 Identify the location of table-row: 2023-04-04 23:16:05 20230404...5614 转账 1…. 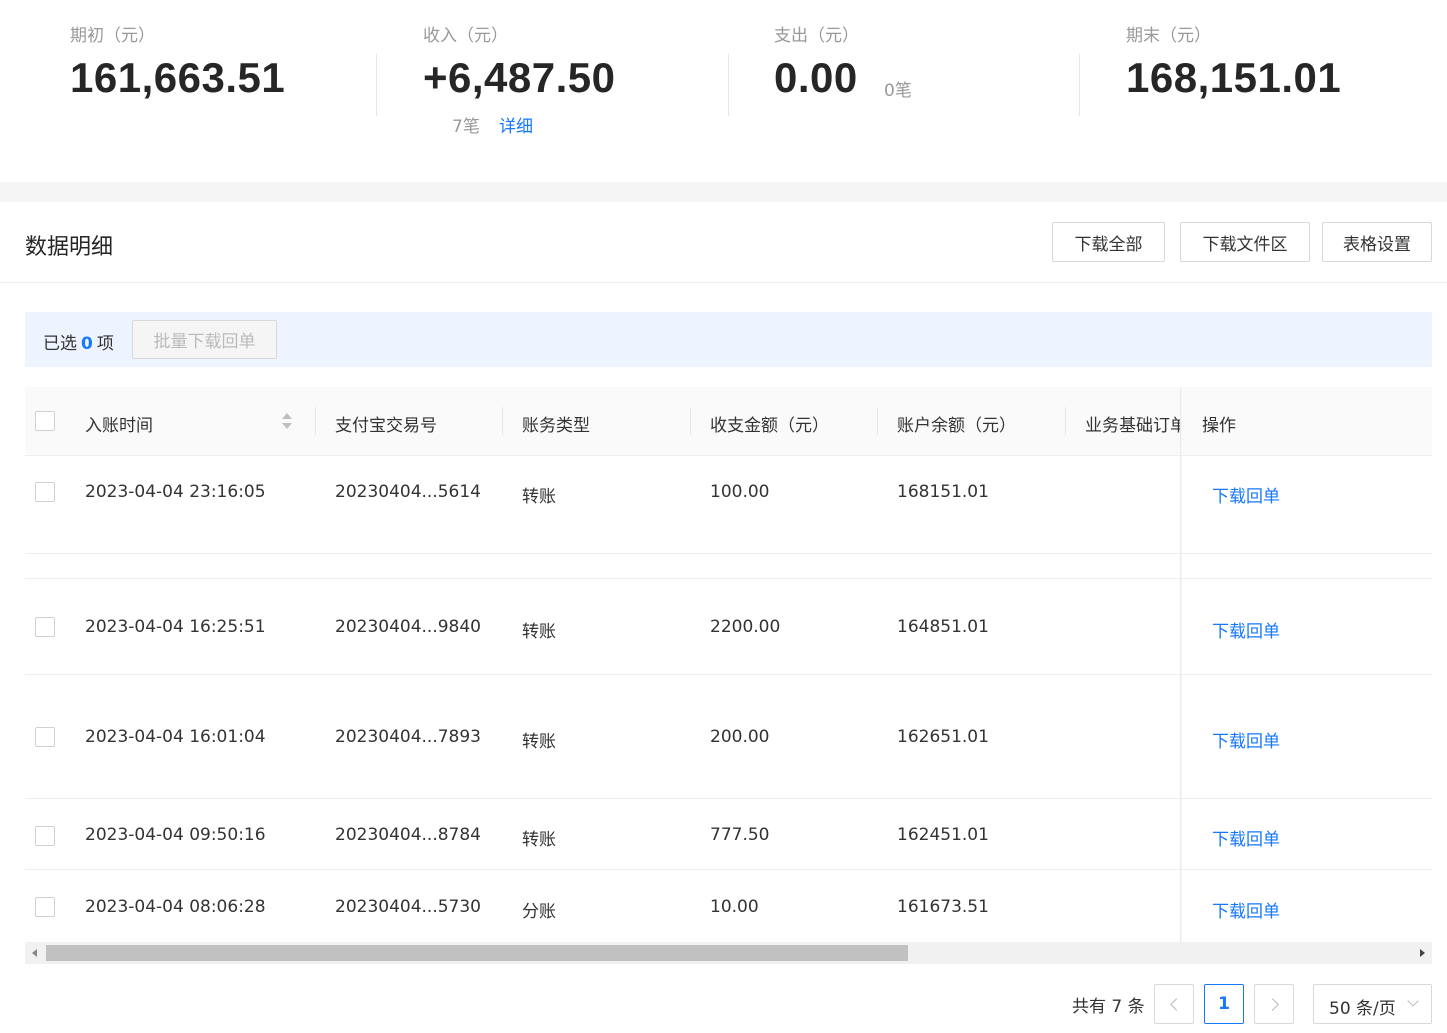
(728, 505).